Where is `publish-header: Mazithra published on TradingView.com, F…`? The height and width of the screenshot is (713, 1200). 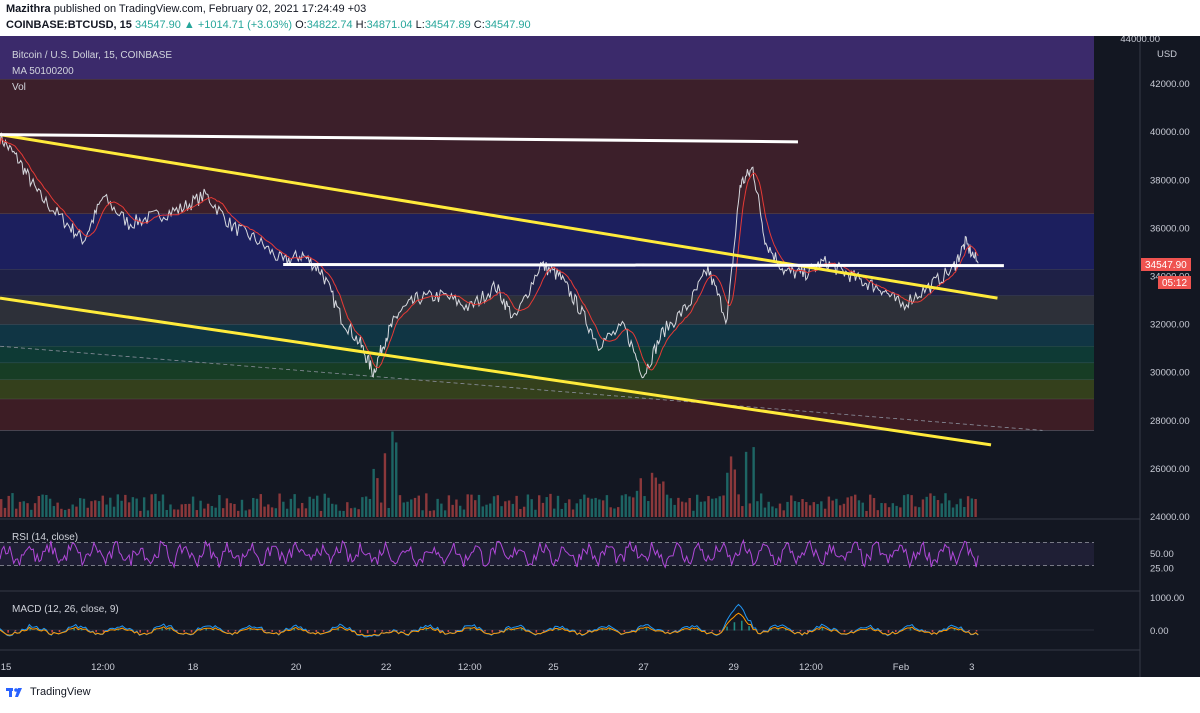 publish-header: Mazithra published on TradingView.com, F… is located at coordinates (600, 18).